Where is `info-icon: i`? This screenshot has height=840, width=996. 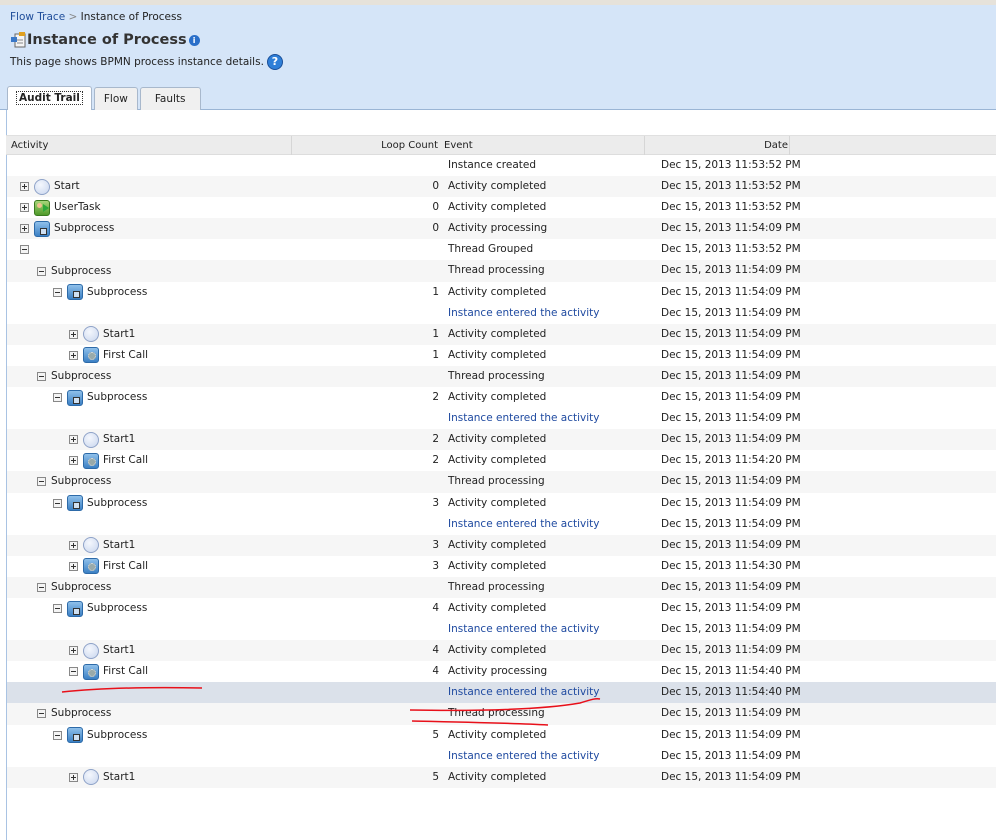
info-icon: i is located at coordinates (194, 40).